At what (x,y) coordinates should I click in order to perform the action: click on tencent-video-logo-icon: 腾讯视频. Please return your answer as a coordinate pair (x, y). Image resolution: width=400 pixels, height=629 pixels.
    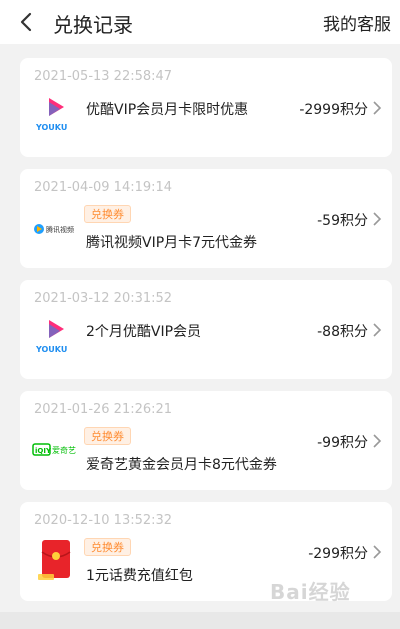
    Looking at the image, I should click on (57, 229).